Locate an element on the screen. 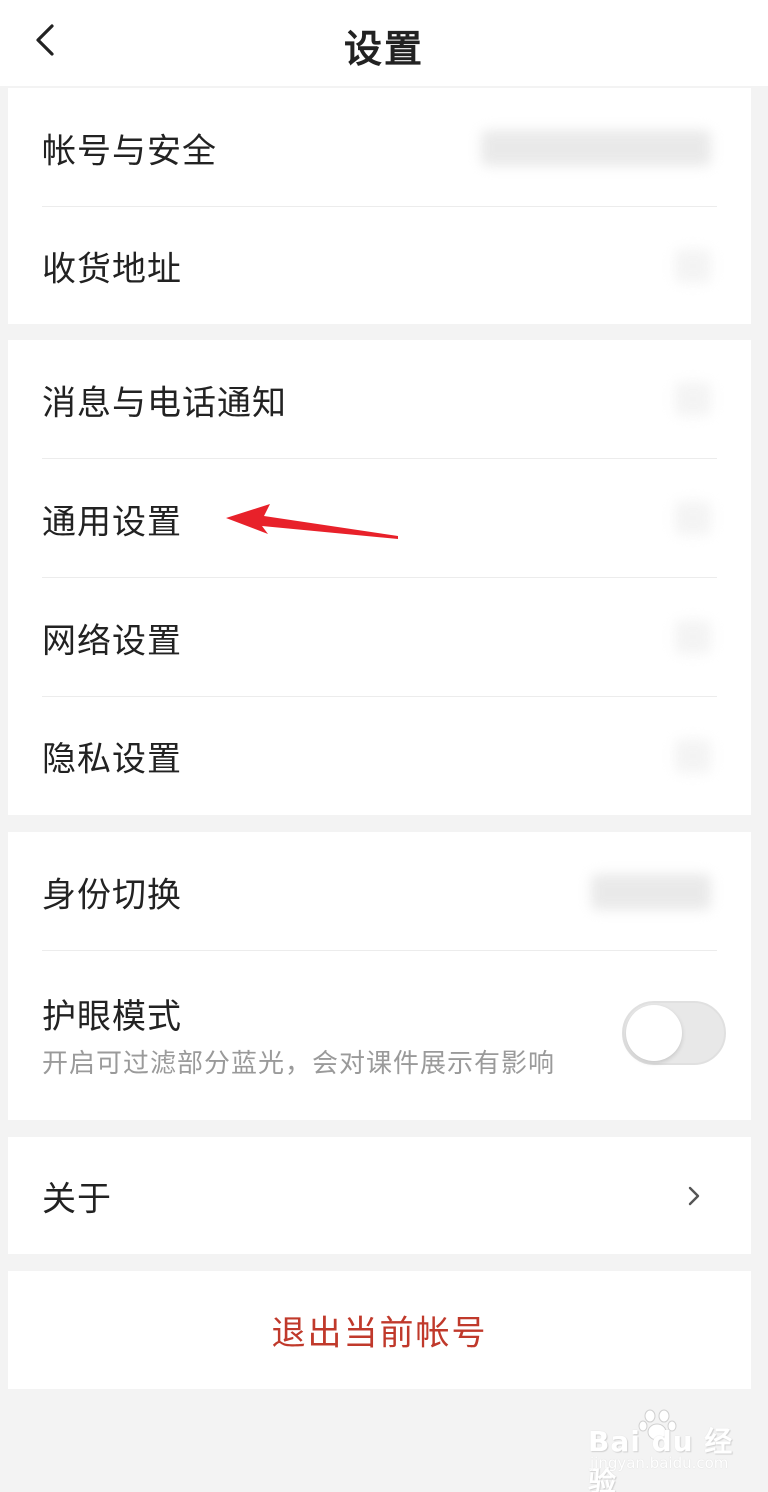  top-bar: 设置 is located at coordinates (384, 43).